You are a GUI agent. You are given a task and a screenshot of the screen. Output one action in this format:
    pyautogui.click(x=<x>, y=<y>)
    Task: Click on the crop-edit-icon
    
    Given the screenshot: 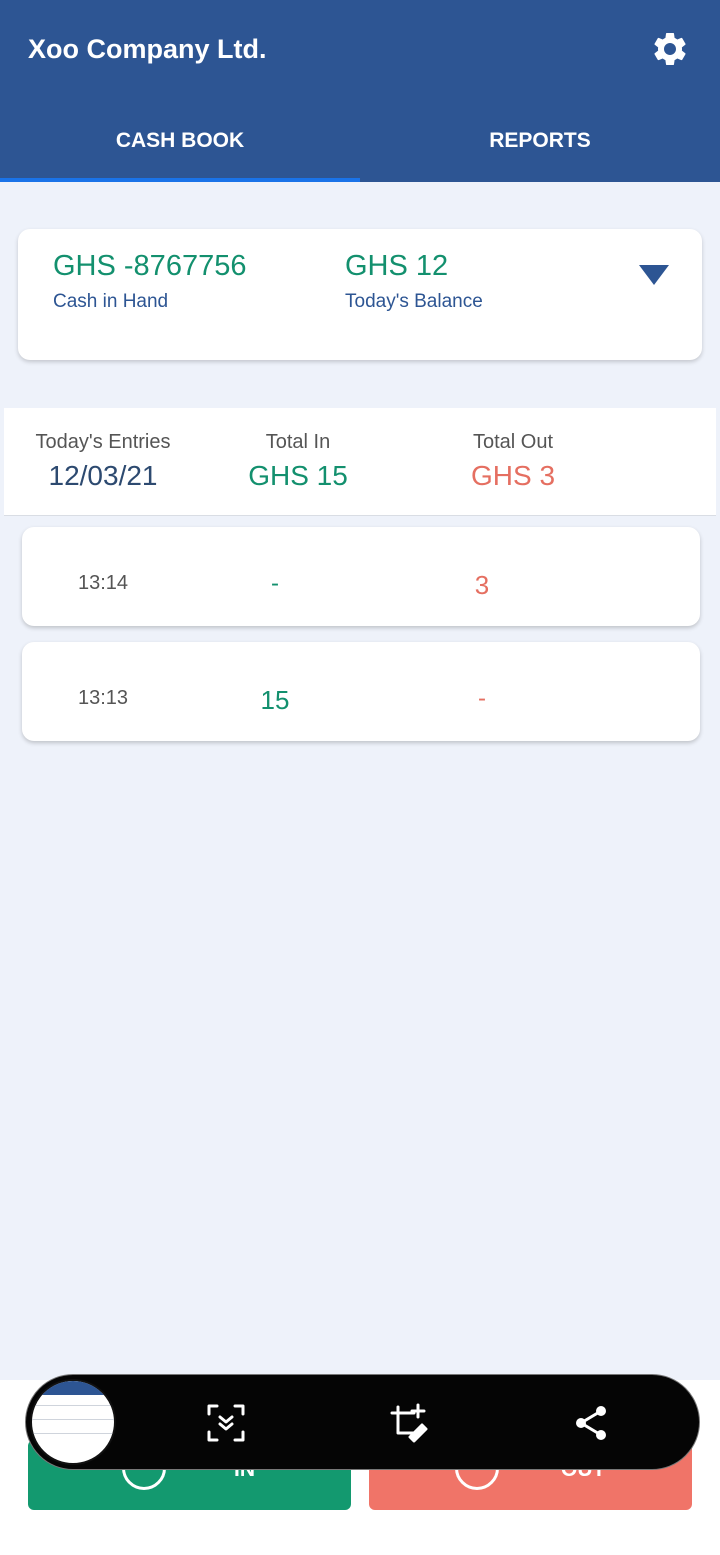 What is the action you would take?
    pyautogui.click(x=408, y=1423)
    